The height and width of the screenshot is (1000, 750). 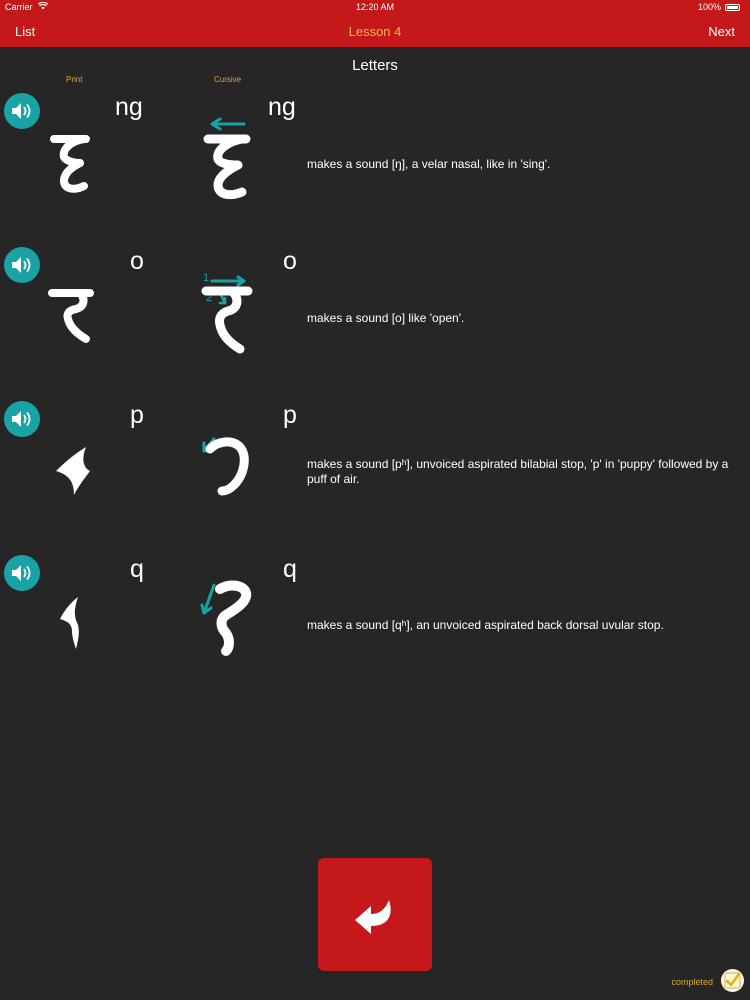 I want to click on checkmark-icon, so click(x=732, y=980).